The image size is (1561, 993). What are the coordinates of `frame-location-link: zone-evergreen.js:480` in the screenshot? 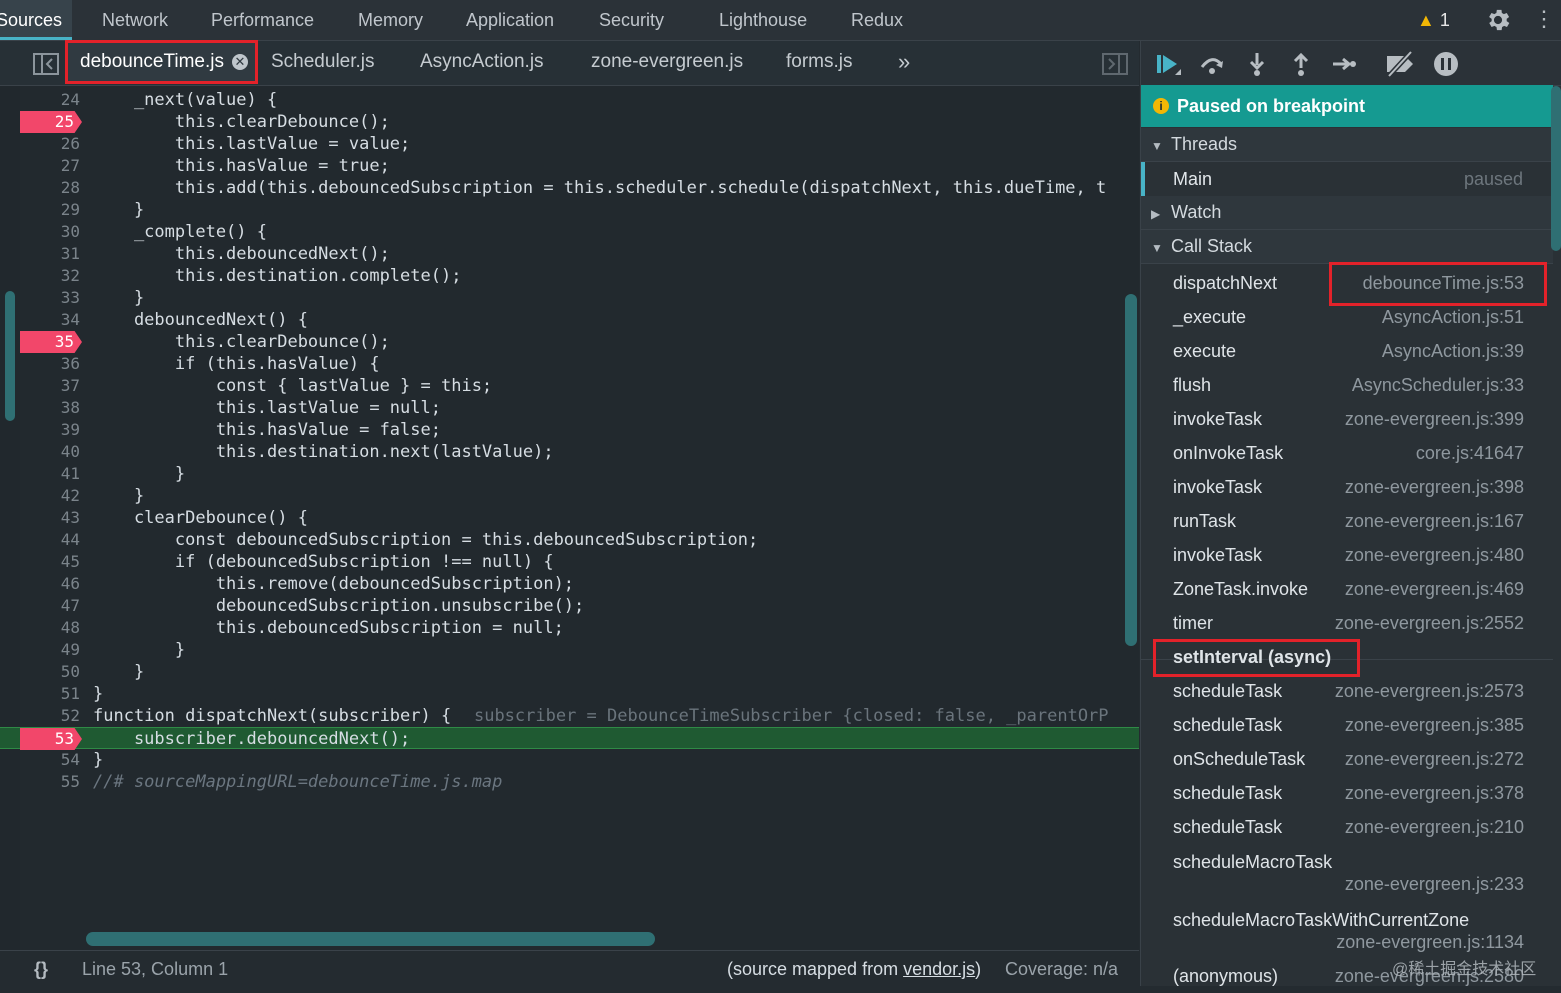 It's located at (1434, 555).